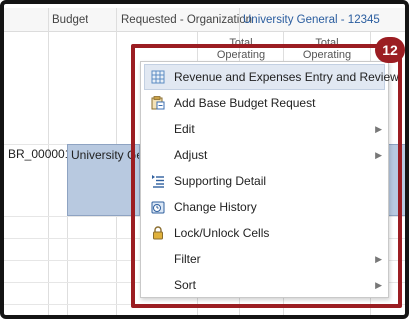  I want to click on header-budget: Budget, so click(70, 20).